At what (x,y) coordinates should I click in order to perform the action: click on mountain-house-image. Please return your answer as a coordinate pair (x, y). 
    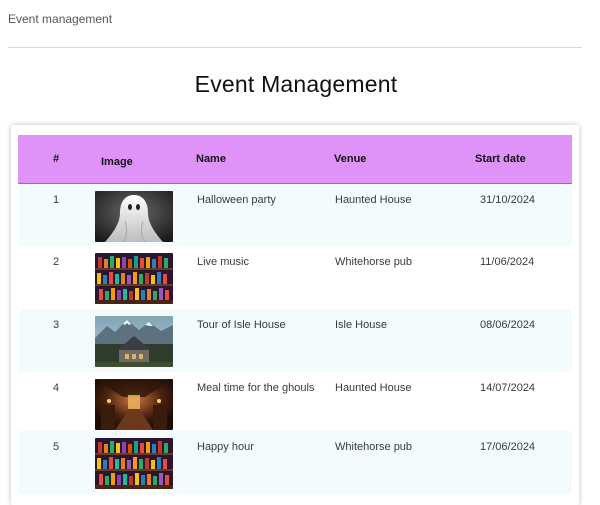
    Looking at the image, I should click on (134, 341).